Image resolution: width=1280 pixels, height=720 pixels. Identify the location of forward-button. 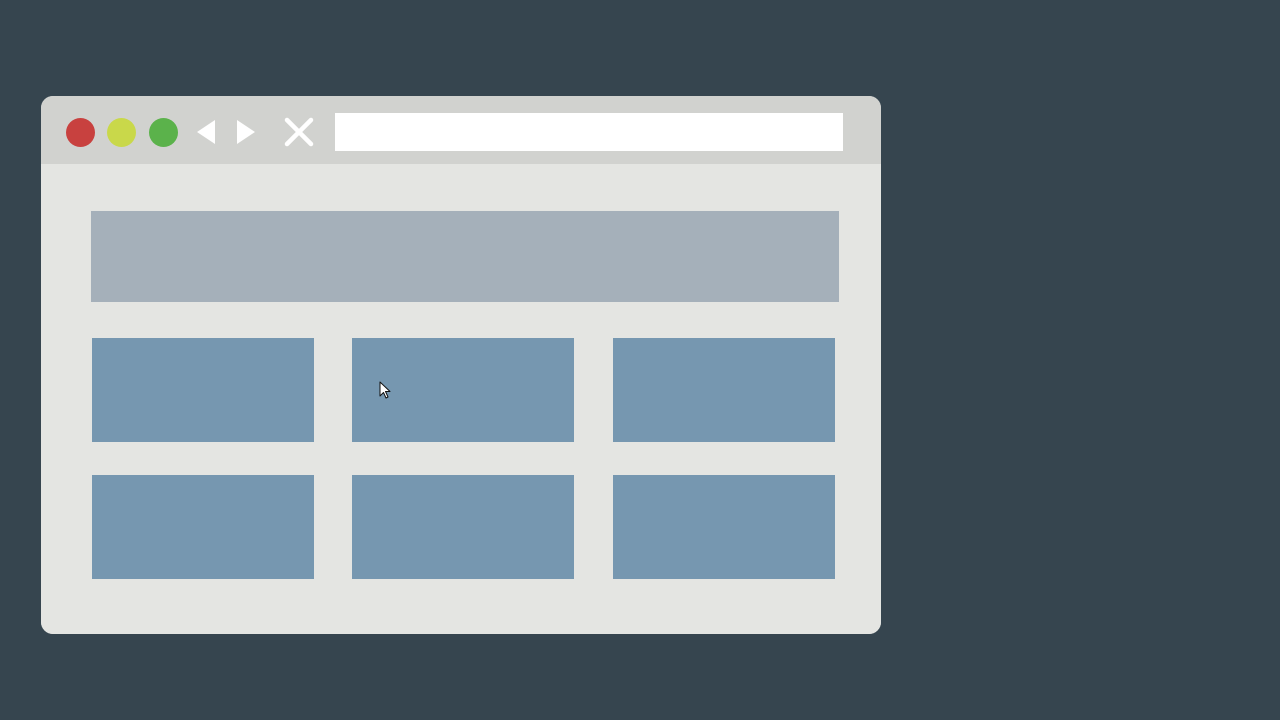
(246, 132).